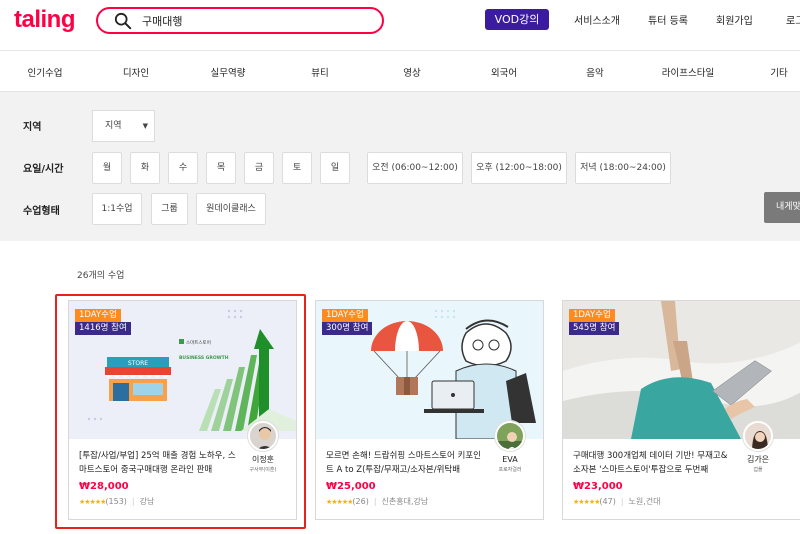 This screenshot has height=534, width=800. What do you see at coordinates (793, 19) in the screenshot?
I see `nav-login: 로그` at bounding box center [793, 19].